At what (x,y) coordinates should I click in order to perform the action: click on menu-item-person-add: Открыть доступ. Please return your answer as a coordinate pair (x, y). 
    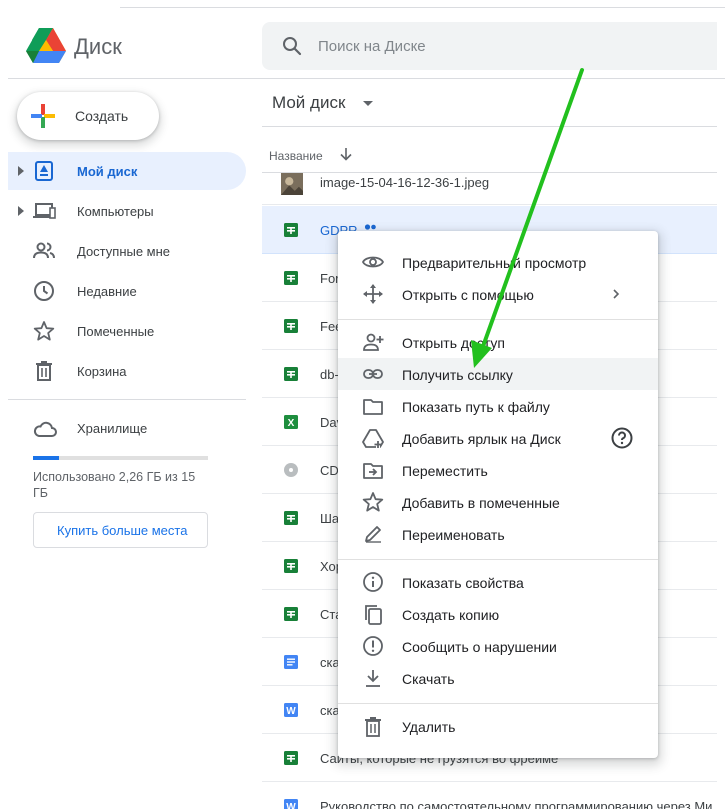
    Looking at the image, I should click on (498, 342).